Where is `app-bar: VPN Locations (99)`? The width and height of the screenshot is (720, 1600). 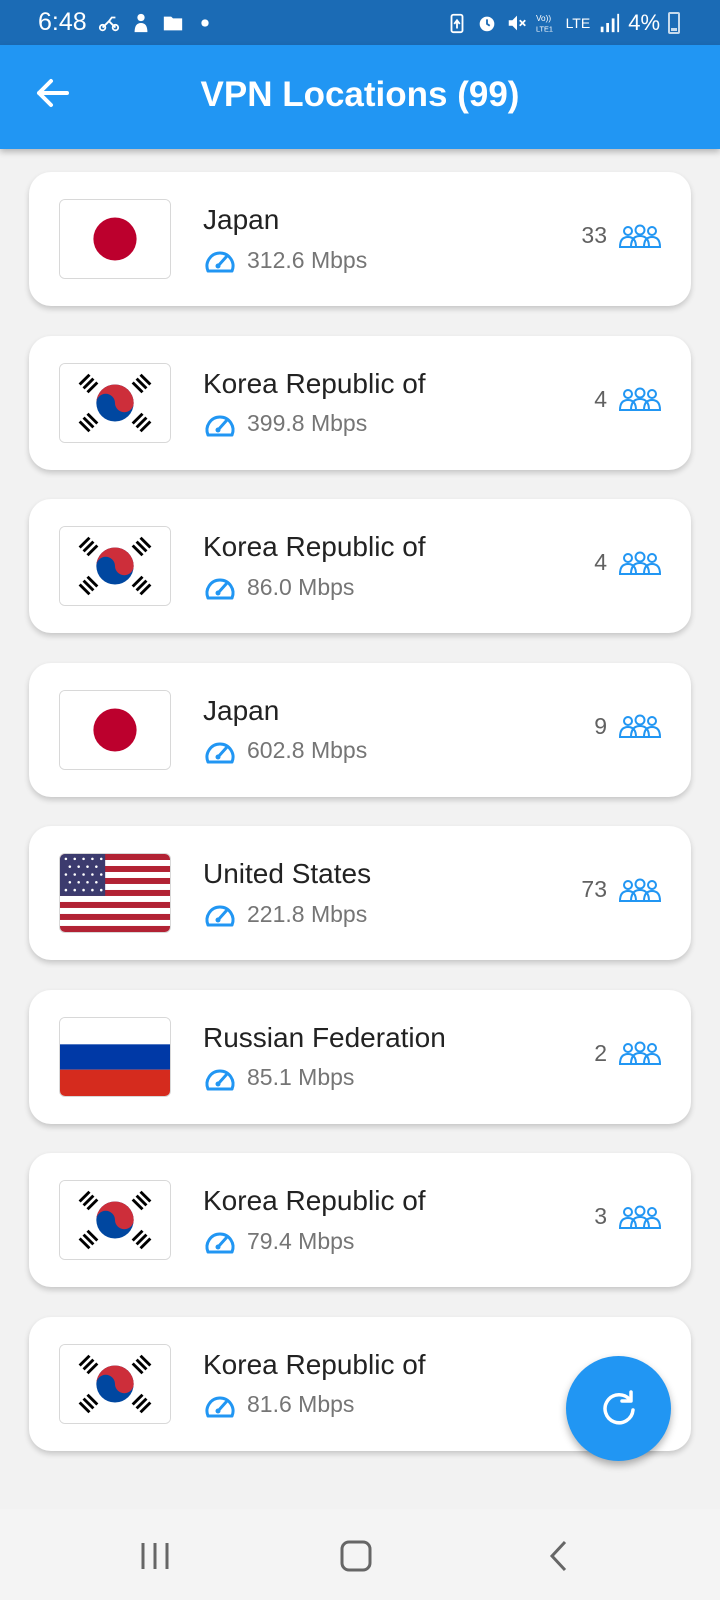
app-bar: VPN Locations (99) is located at coordinates (360, 97).